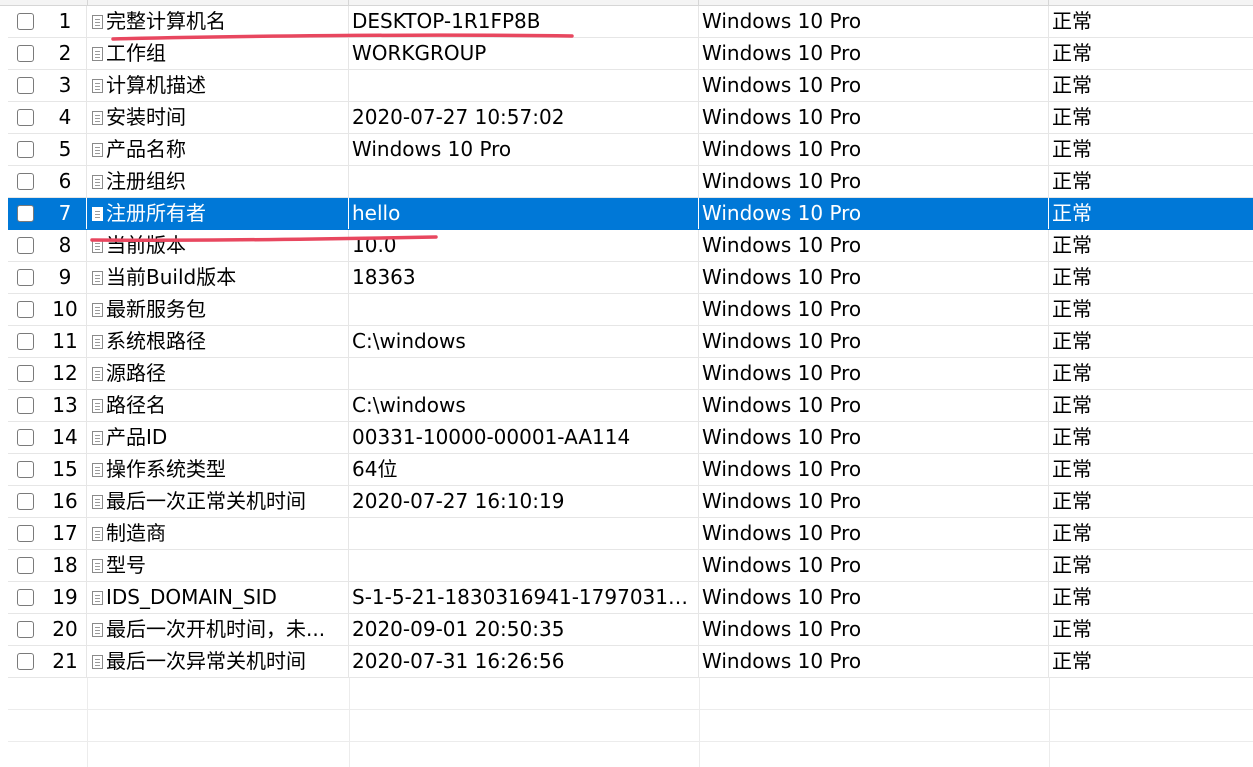  I want to click on table-row: 10 最新服务包 Windows 10 Pro 正常, so click(630, 310).